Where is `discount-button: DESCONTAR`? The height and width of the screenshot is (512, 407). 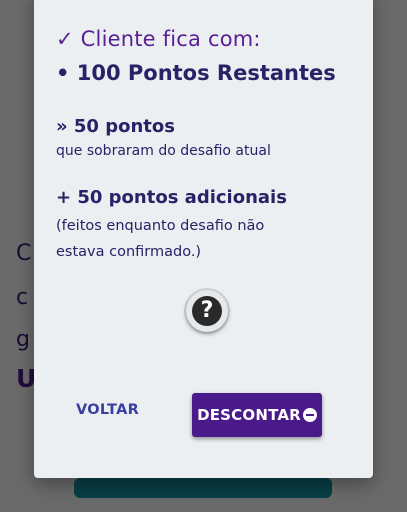 discount-button: DESCONTAR is located at coordinates (257, 415).